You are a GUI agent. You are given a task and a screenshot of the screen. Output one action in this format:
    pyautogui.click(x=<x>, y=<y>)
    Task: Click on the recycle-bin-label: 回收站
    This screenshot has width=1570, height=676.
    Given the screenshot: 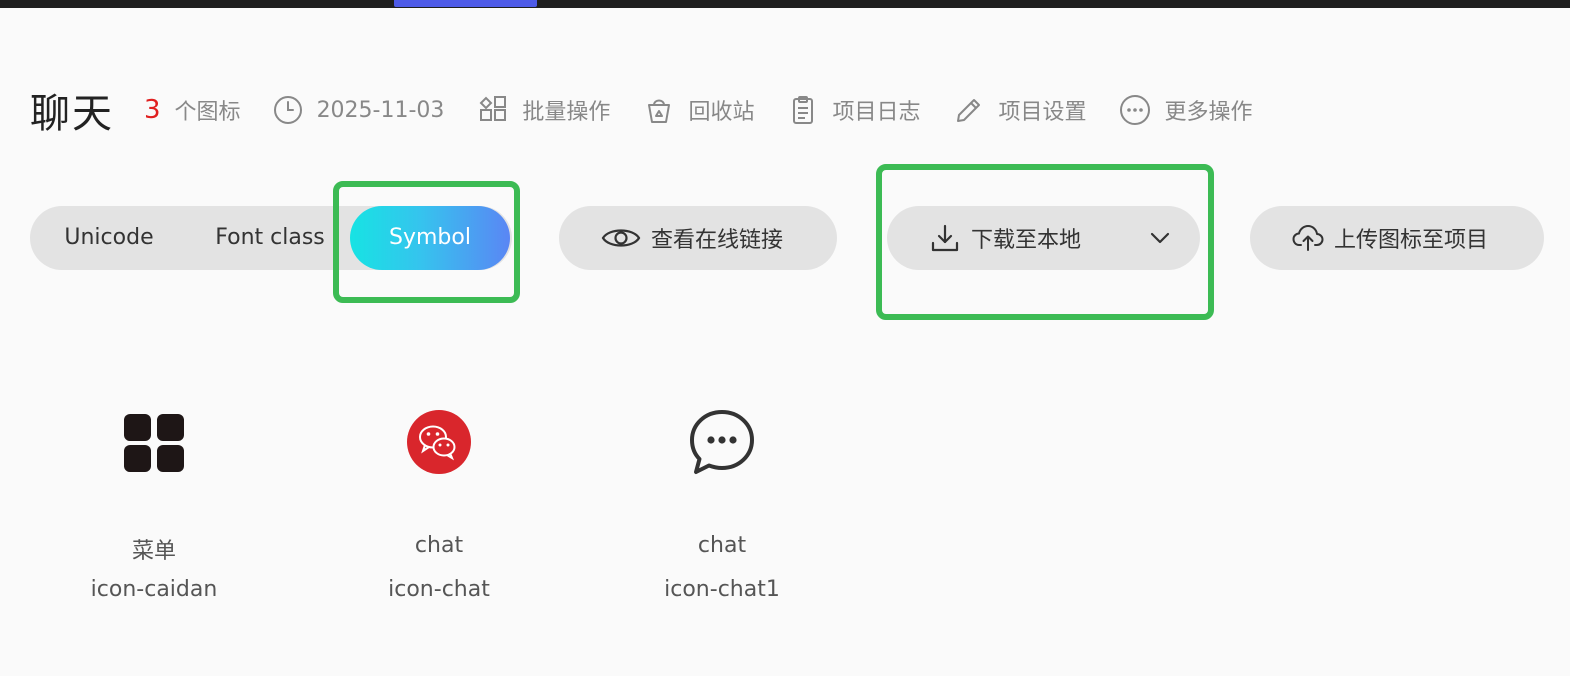 What is the action you would take?
    pyautogui.click(x=721, y=112)
    